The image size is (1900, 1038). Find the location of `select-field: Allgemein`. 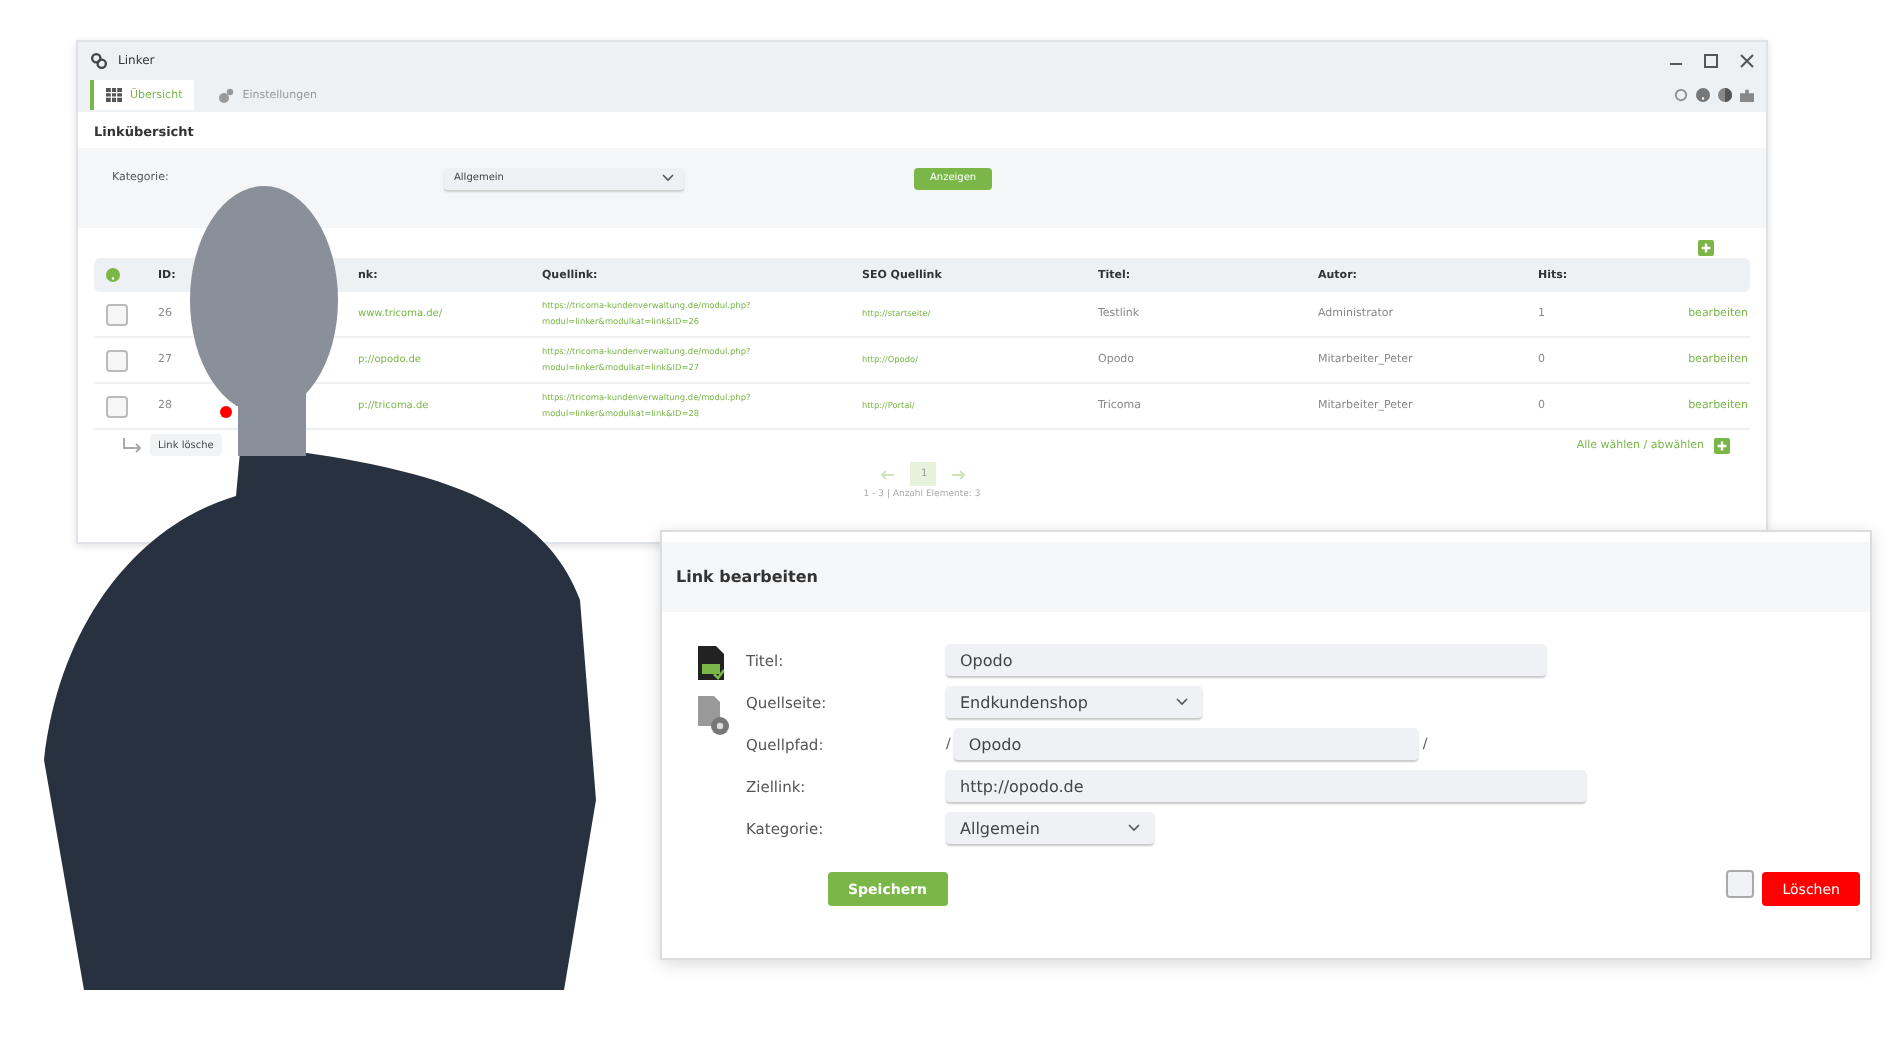

select-field: Allgemein is located at coordinates (1050, 828).